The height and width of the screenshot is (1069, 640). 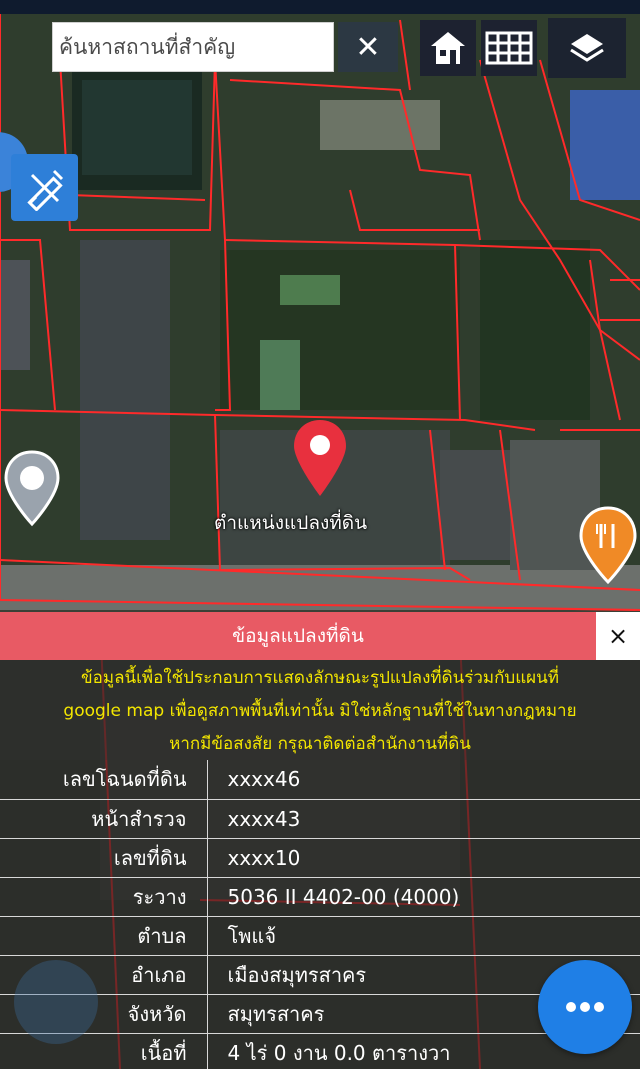 I want to click on close-icon: ×, so click(x=618, y=636).